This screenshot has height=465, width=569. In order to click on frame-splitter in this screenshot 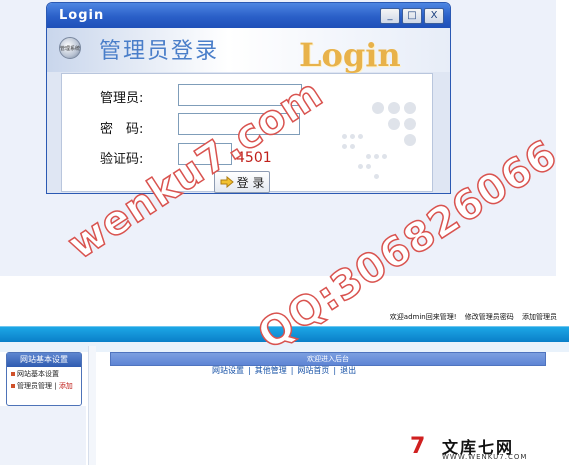, I will do `click(92, 405)`.